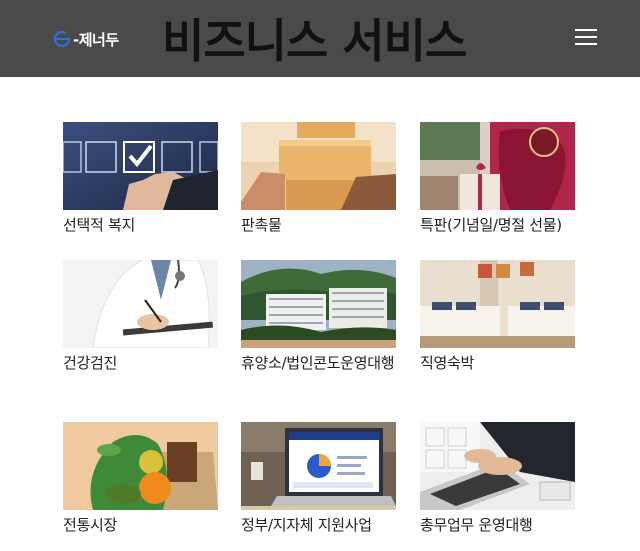  Describe the element at coordinates (497, 304) in the screenshot. I see `hotel-room-image` at that location.